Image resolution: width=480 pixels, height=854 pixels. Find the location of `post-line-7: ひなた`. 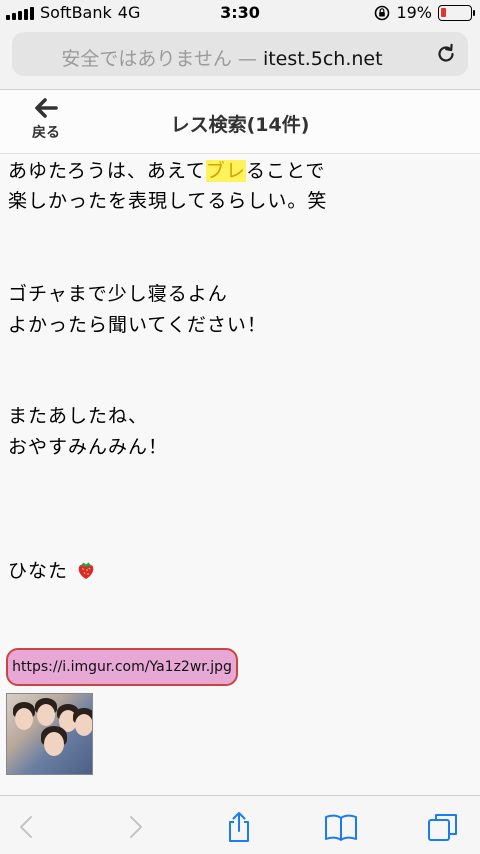

post-line-7: ひなた is located at coordinates (52, 571).